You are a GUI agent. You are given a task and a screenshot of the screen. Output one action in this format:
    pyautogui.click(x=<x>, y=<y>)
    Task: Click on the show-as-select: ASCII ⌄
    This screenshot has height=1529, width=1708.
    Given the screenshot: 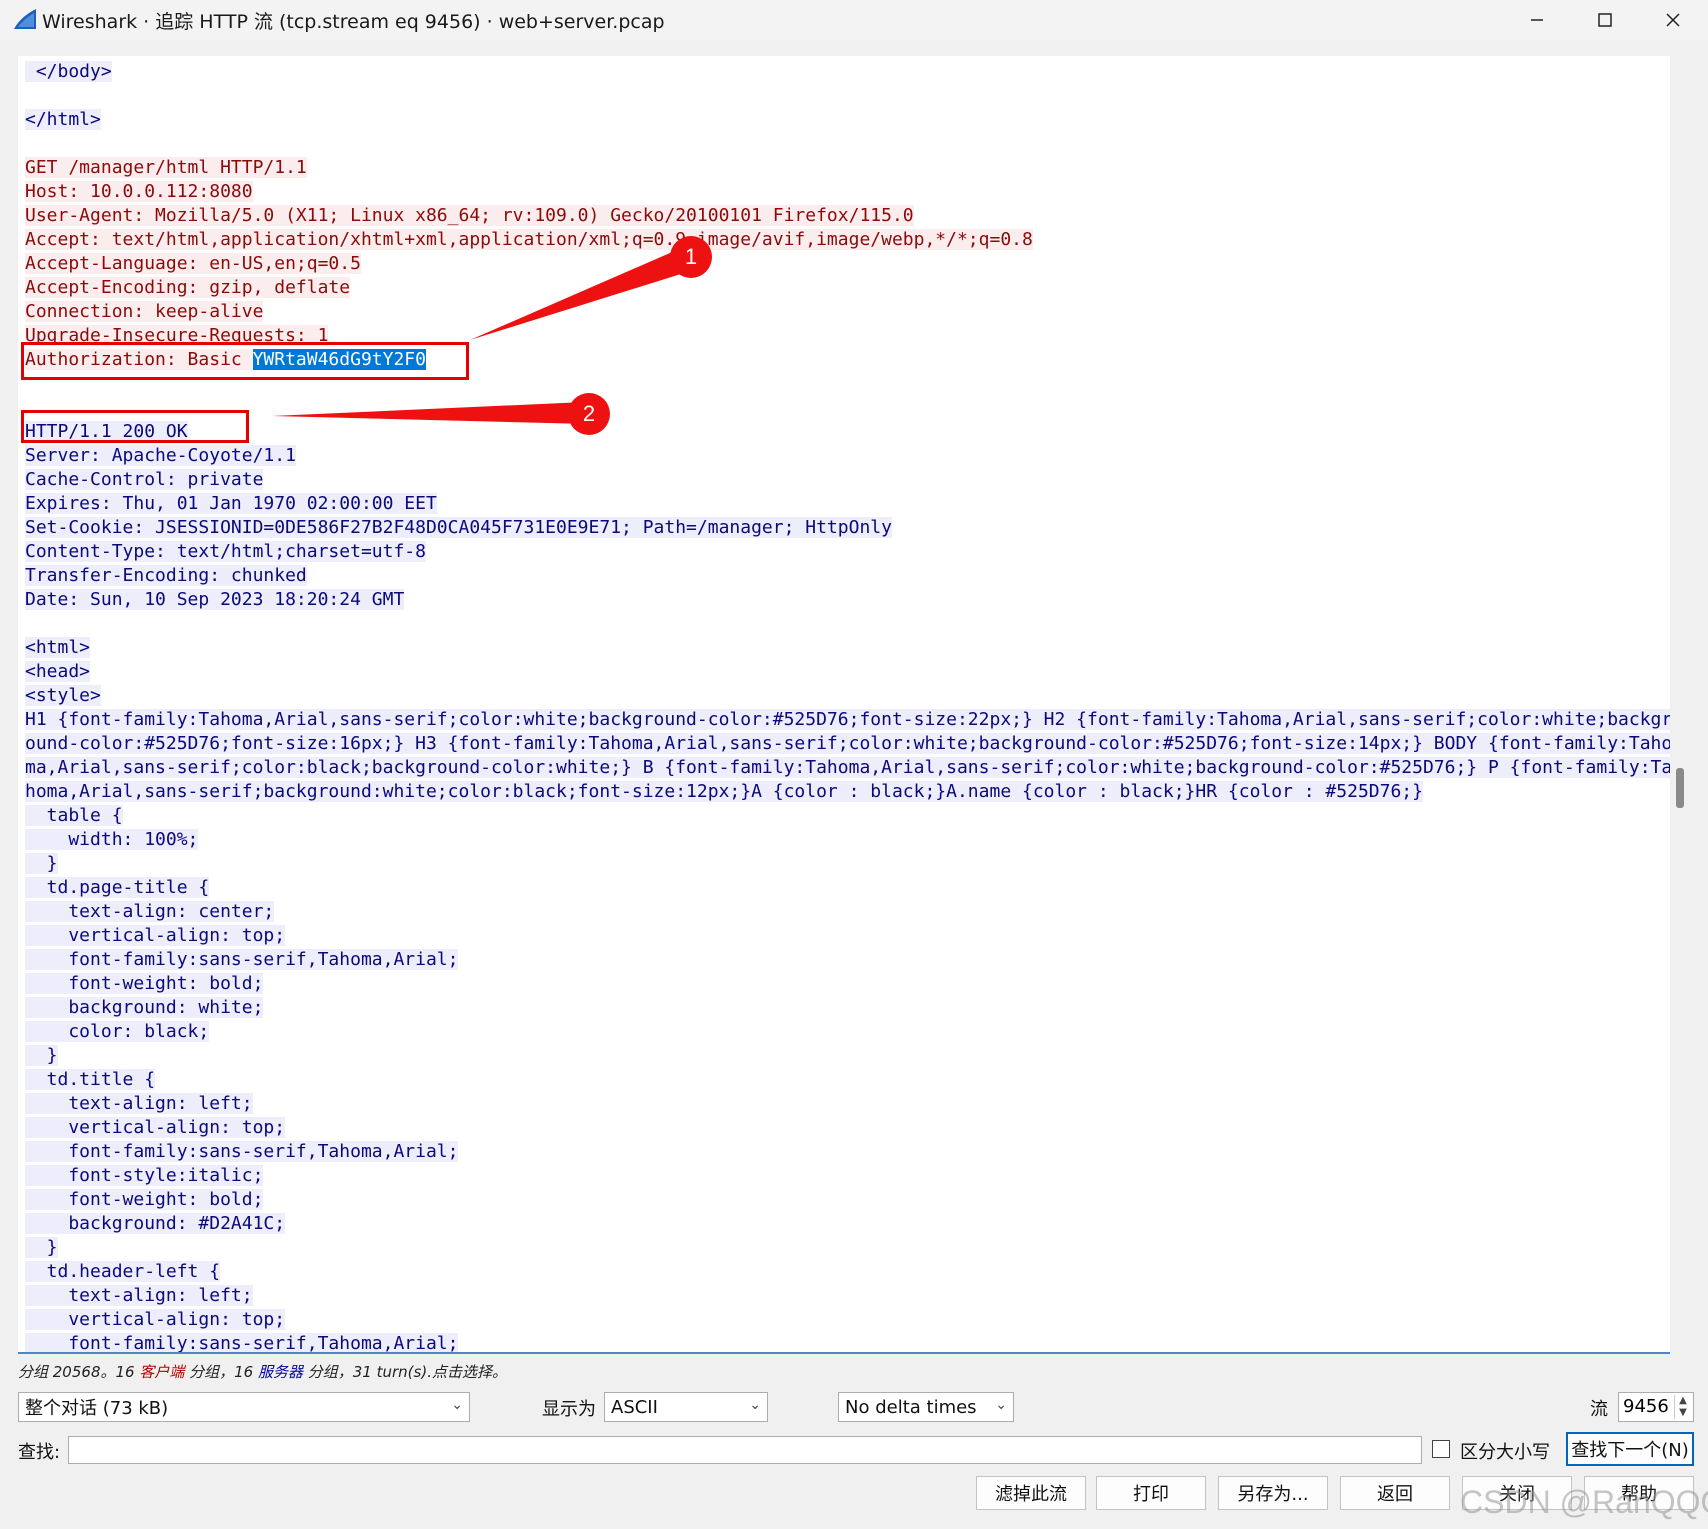 What is the action you would take?
    pyautogui.click(x=686, y=1407)
    